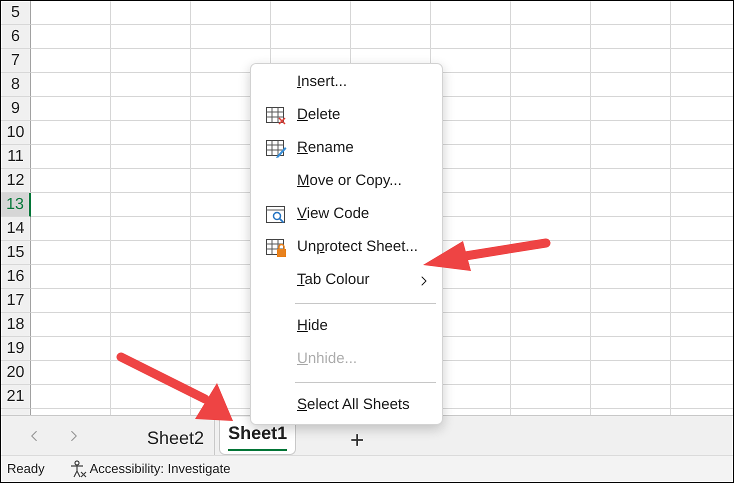 The height and width of the screenshot is (483, 734). I want to click on menu-item: Rename, so click(346, 148).